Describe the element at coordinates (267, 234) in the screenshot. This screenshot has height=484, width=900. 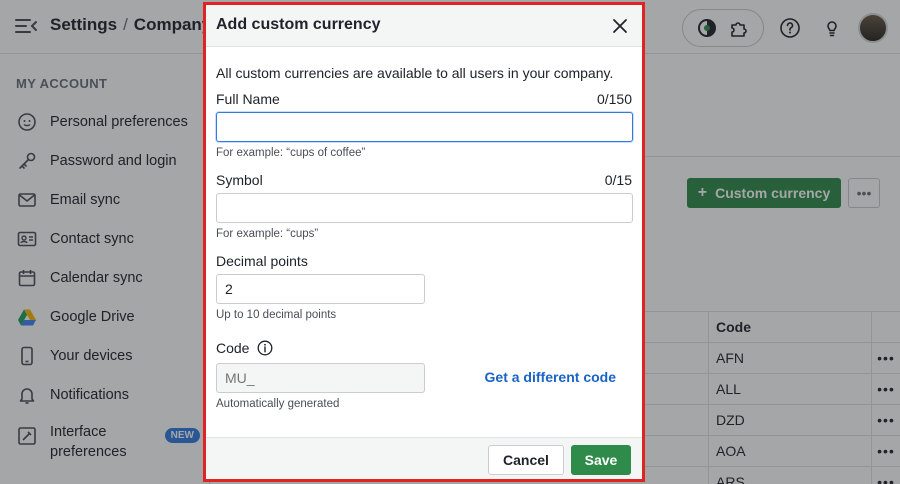
I see `symbol-hint: For example: “cups”` at that location.